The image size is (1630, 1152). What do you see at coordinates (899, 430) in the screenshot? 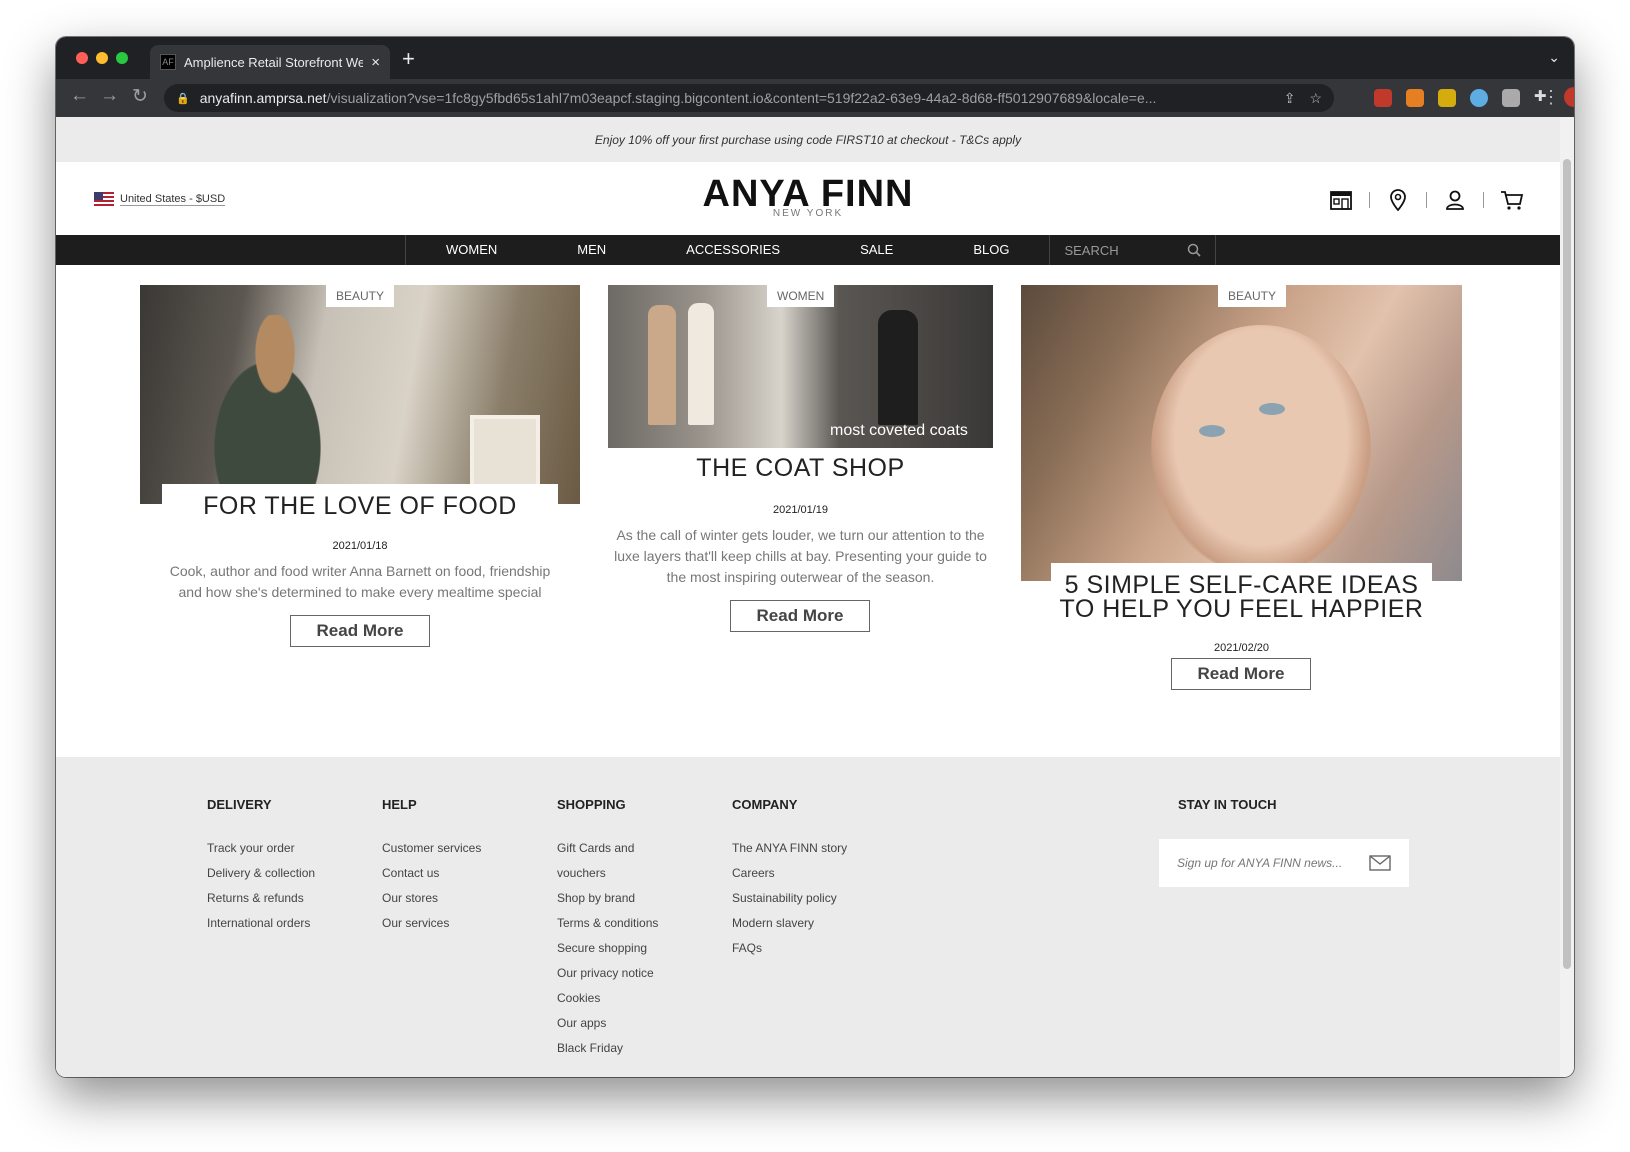
I see `image-caption: most coveted coats` at bounding box center [899, 430].